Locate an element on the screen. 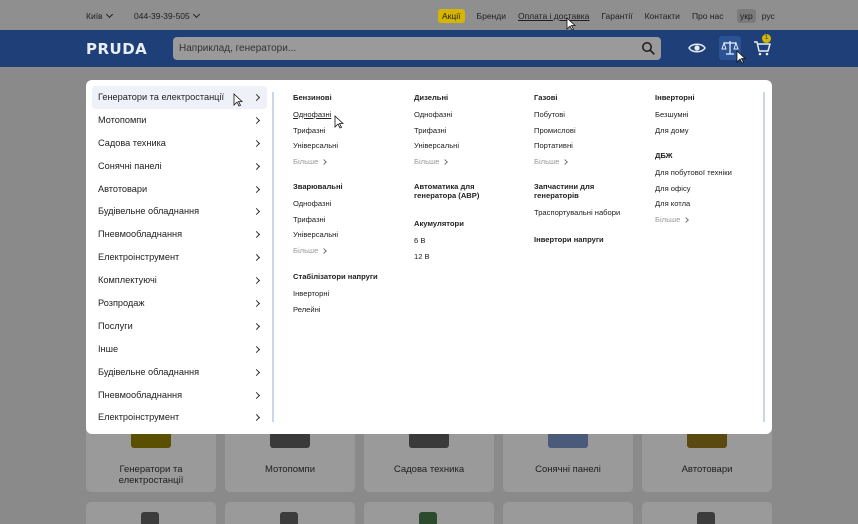  subgroup-link: 6 В is located at coordinates (439, 244).